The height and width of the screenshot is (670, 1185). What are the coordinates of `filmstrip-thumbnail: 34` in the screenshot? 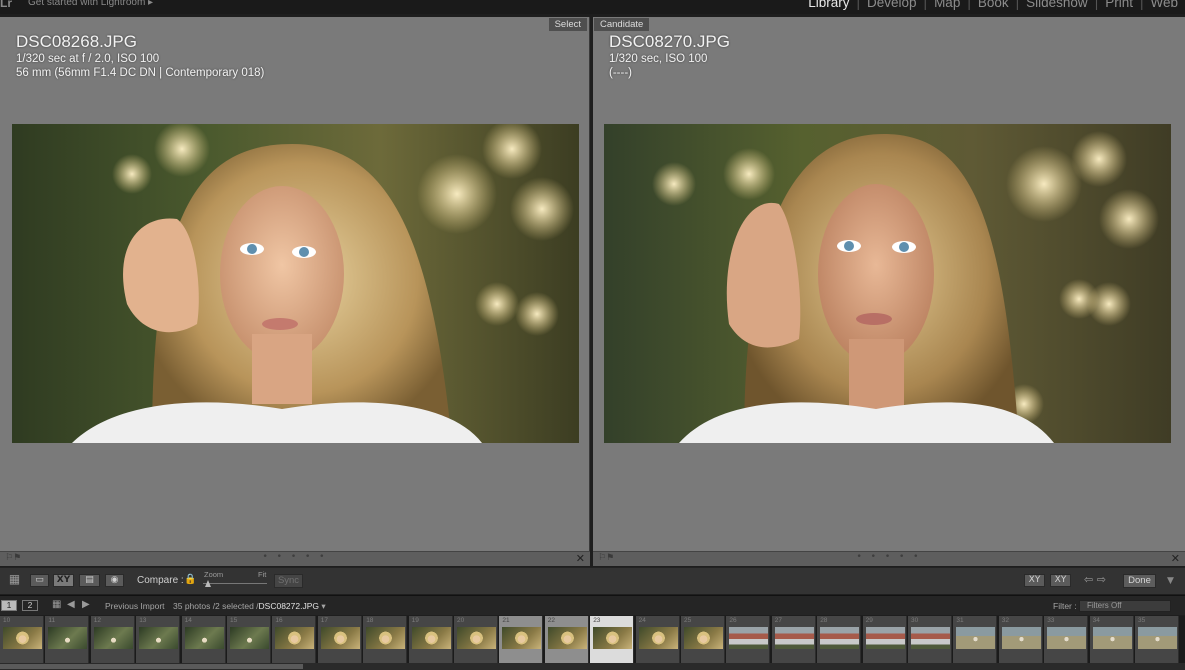 It's located at (1111, 639).